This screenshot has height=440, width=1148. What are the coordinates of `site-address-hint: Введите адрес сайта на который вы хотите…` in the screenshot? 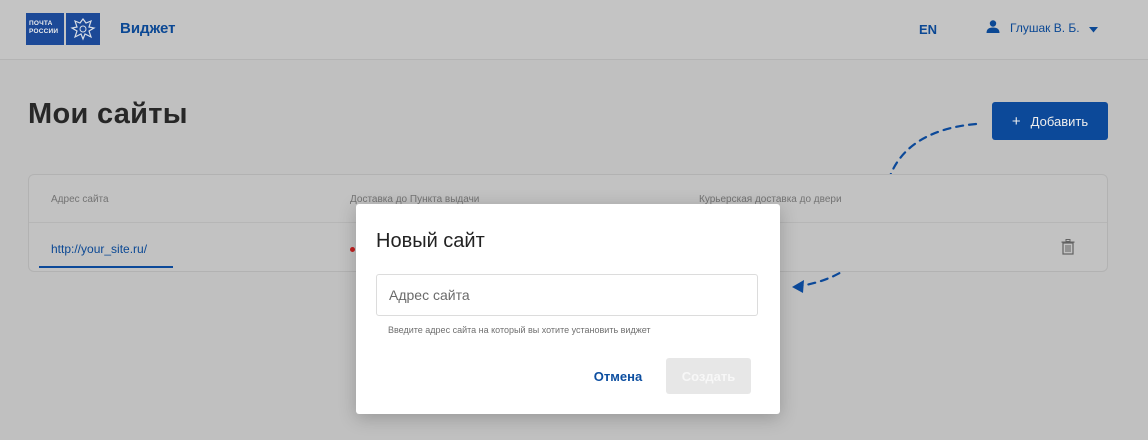 It's located at (519, 330).